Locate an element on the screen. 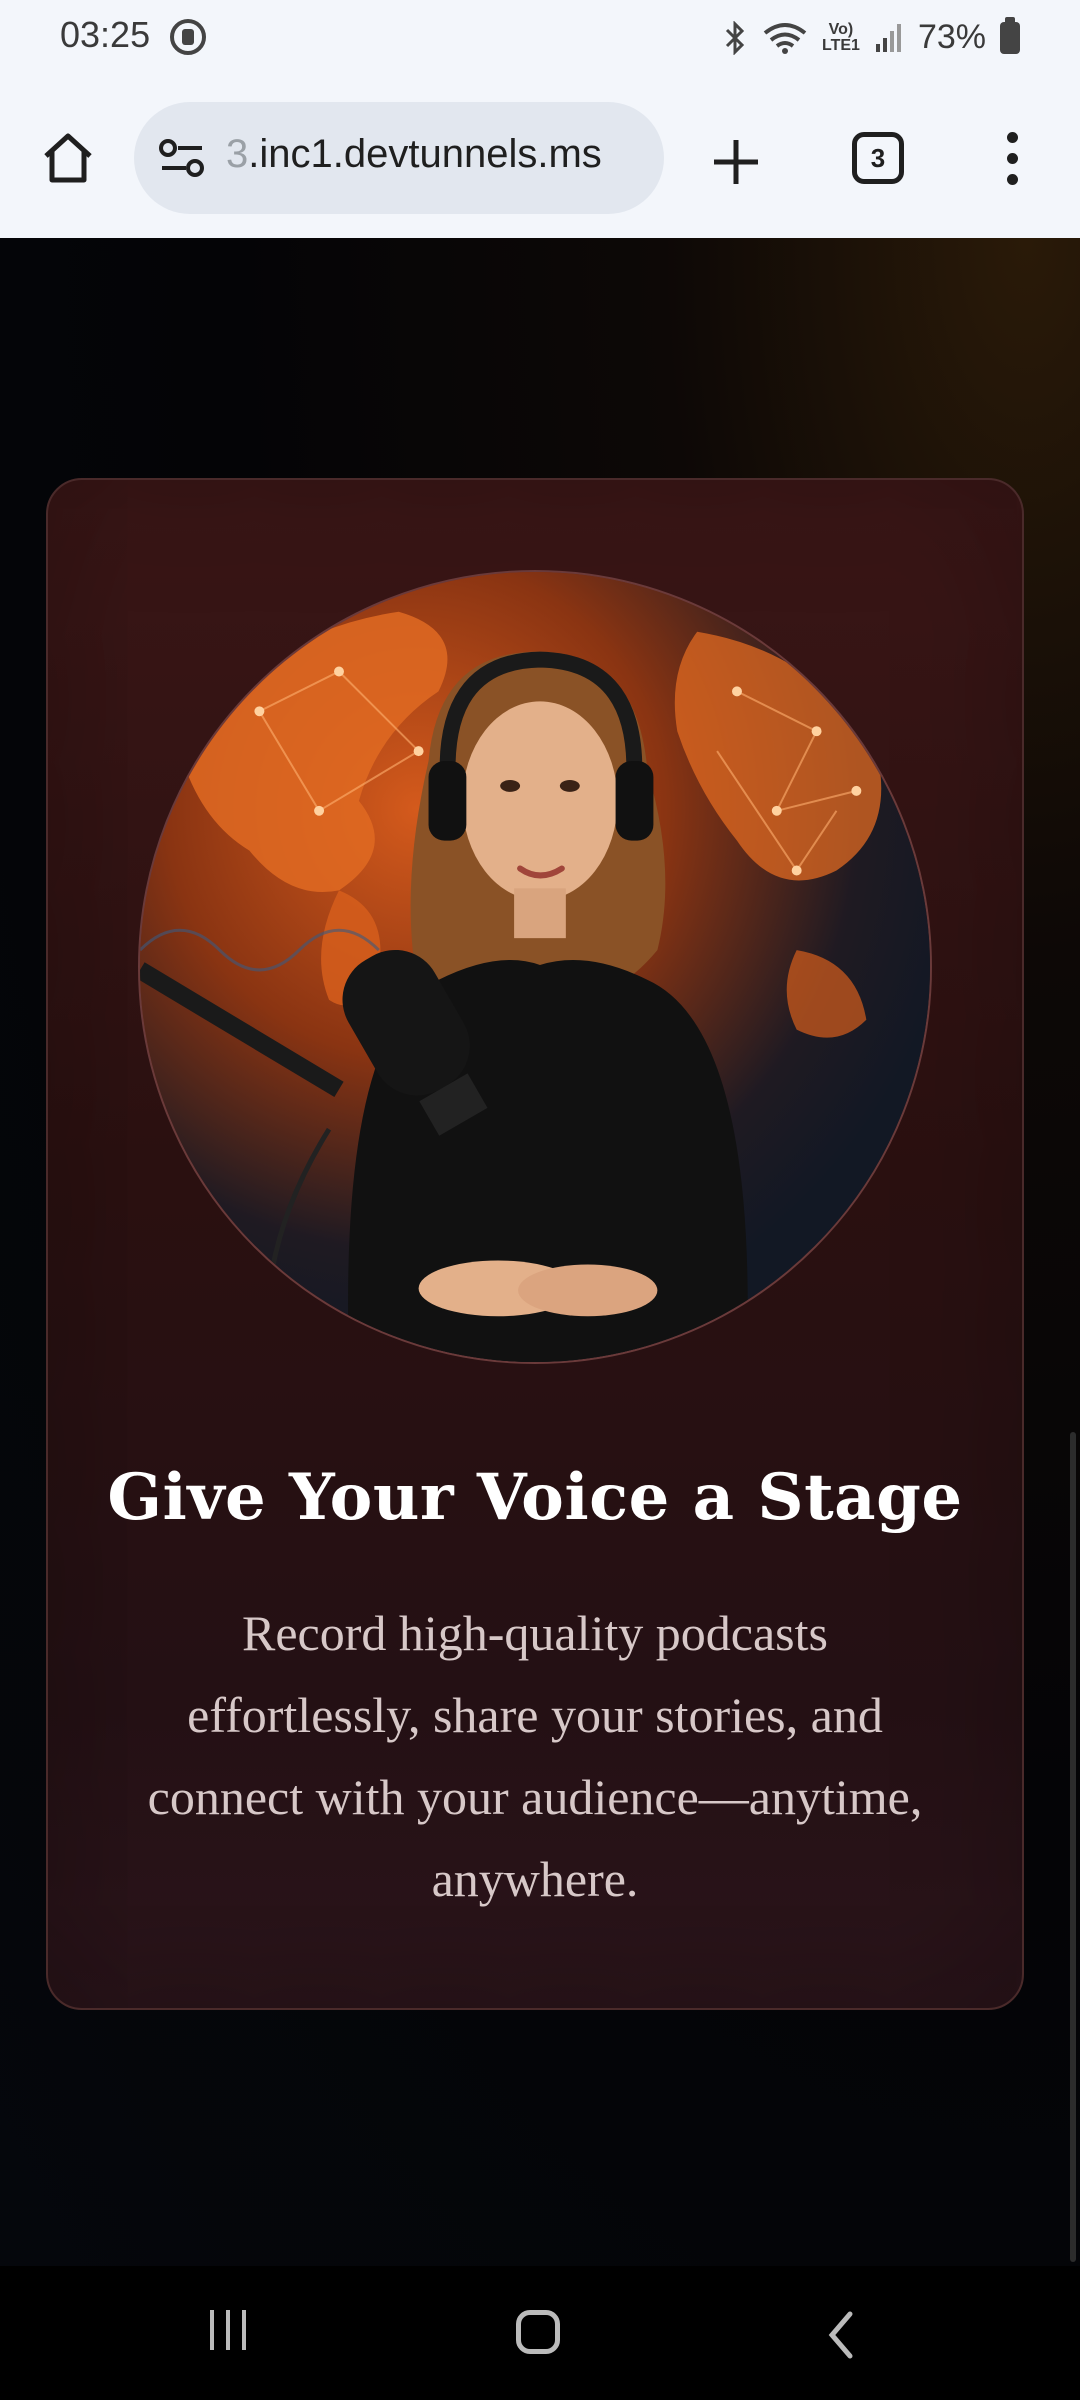 Image resolution: width=1080 pixels, height=2400 pixels. recents-icon is located at coordinates (234, 2333).